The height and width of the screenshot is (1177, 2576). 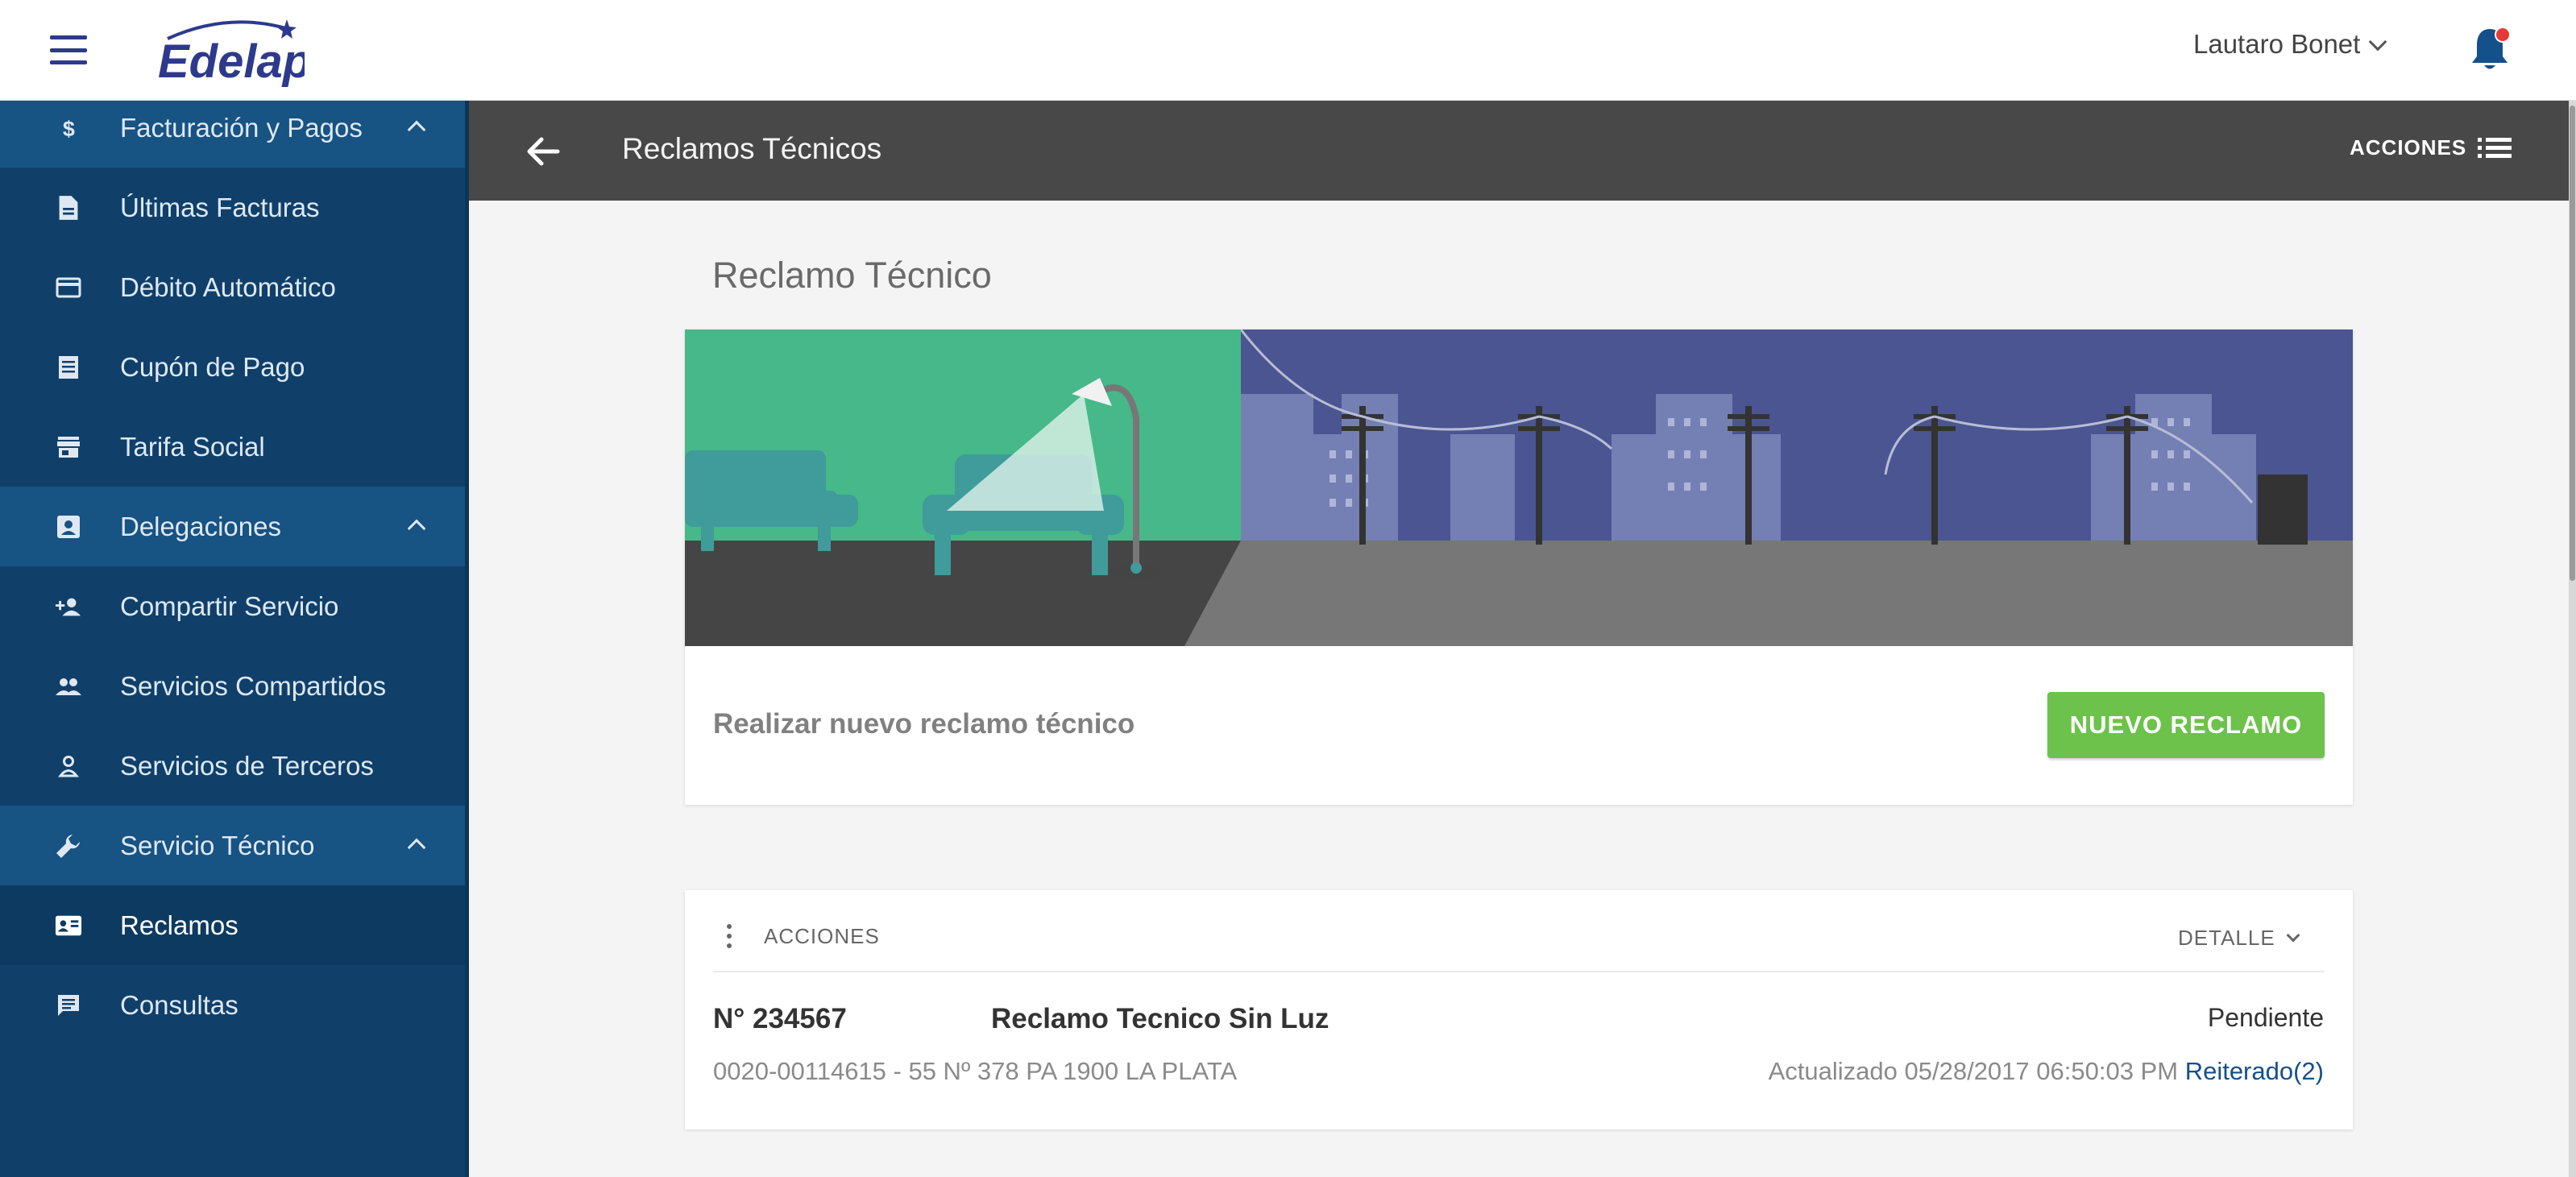 I want to click on claim-status: Pendiente, so click(x=2265, y=1017).